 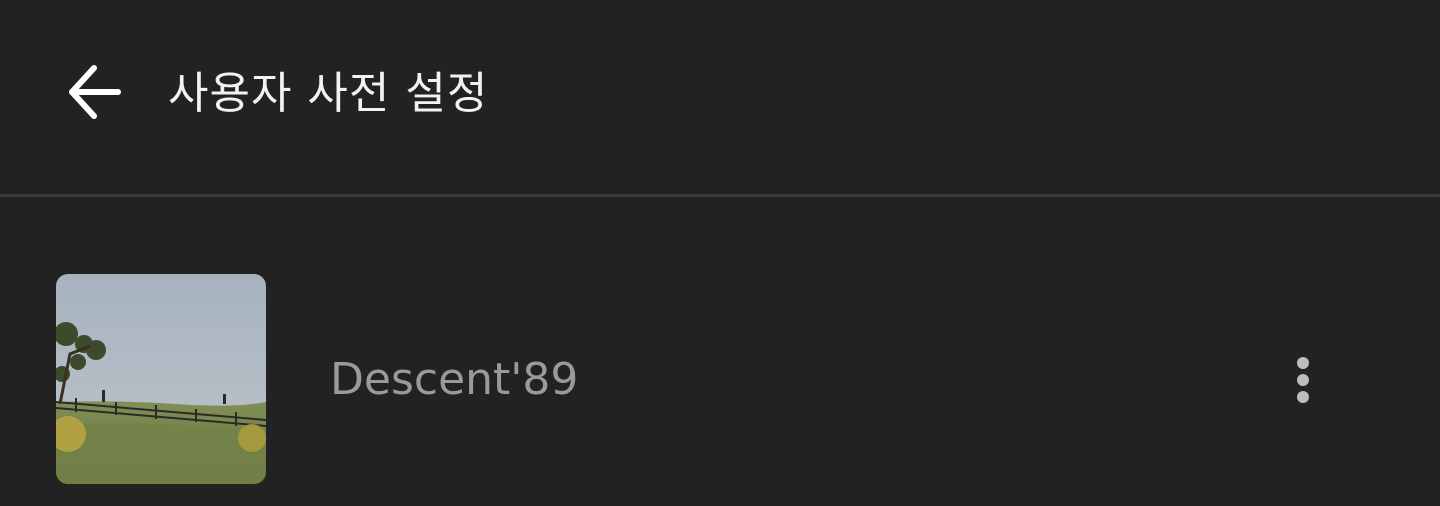 What do you see at coordinates (161, 379) in the screenshot?
I see `preset-thumbnail` at bounding box center [161, 379].